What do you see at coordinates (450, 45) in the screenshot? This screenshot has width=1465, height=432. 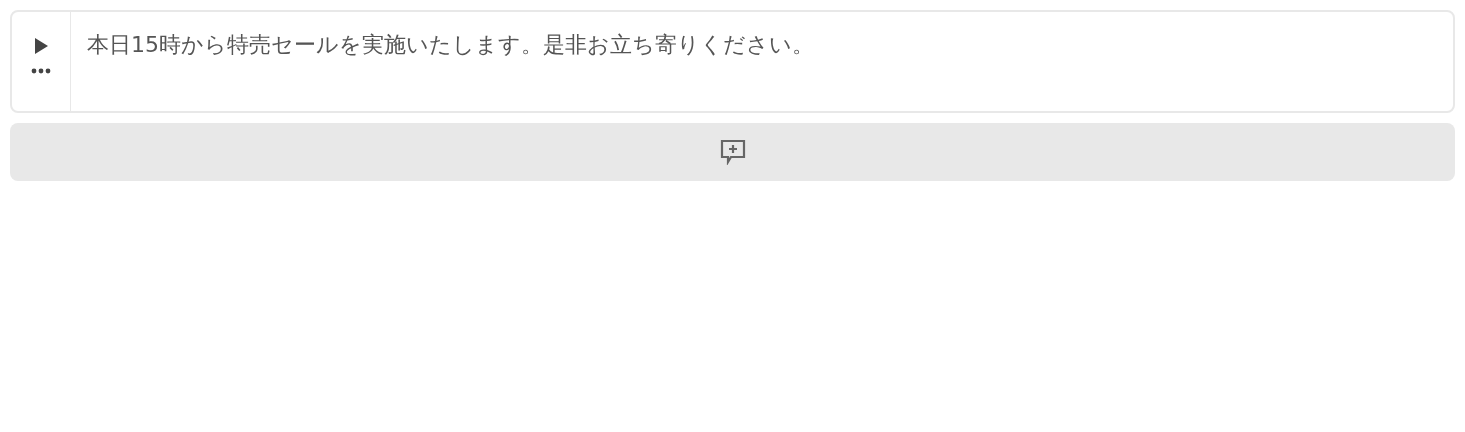 I see `message-text: 本日15時から特売セールを実施いたします。是非お立ち寄りください。` at bounding box center [450, 45].